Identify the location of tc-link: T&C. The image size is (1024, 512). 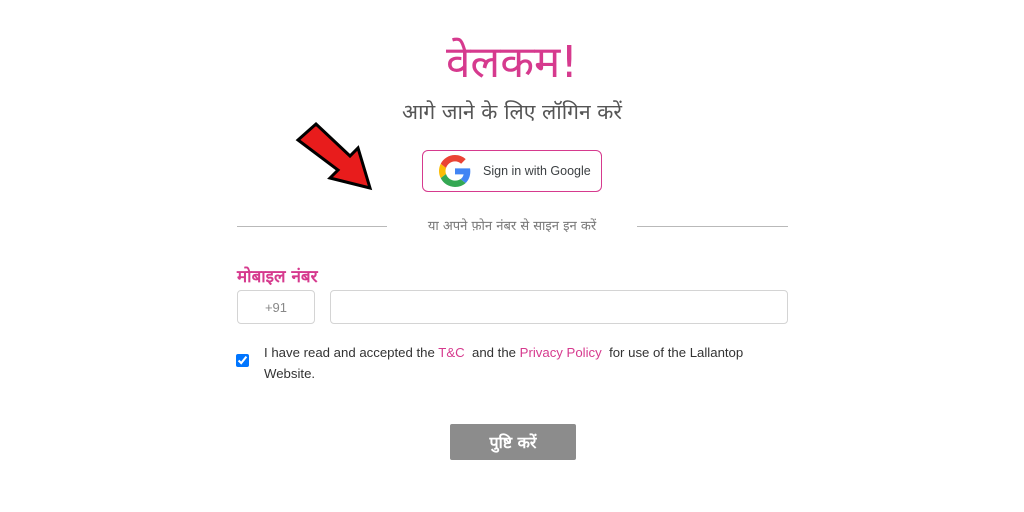
(451, 352).